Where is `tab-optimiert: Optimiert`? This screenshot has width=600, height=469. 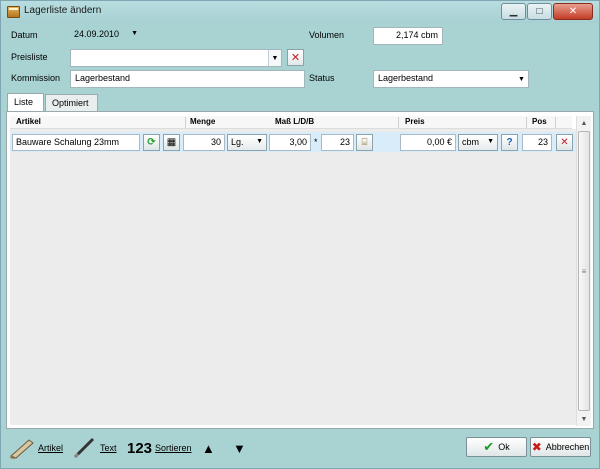
tab-optimiert: Optimiert is located at coordinates (71, 102).